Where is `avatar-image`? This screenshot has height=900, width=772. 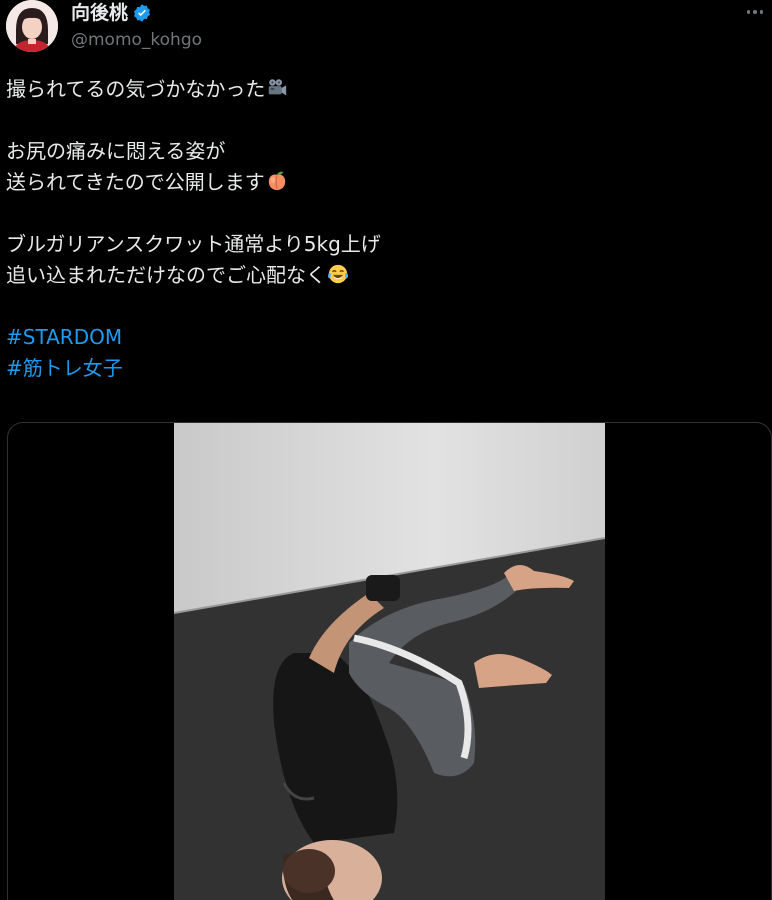
avatar-image is located at coordinates (32, 26).